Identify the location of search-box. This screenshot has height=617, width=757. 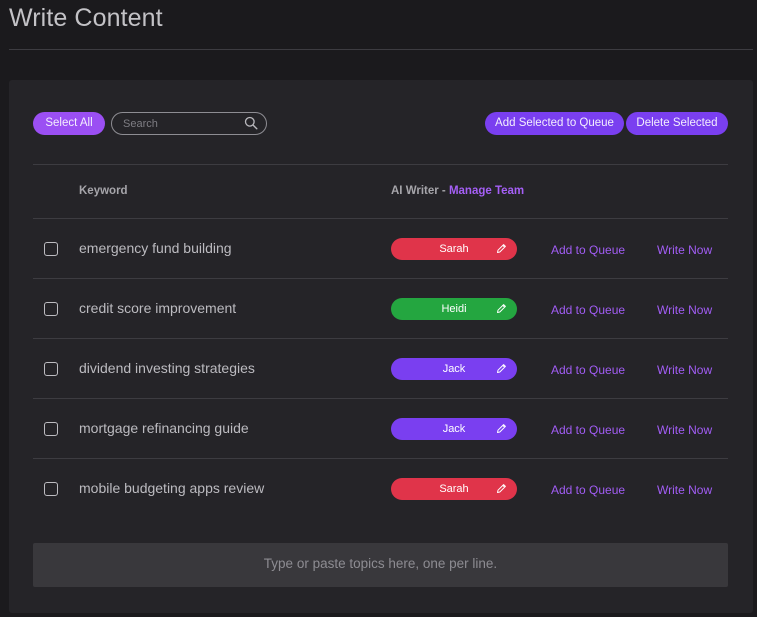
(189, 123).